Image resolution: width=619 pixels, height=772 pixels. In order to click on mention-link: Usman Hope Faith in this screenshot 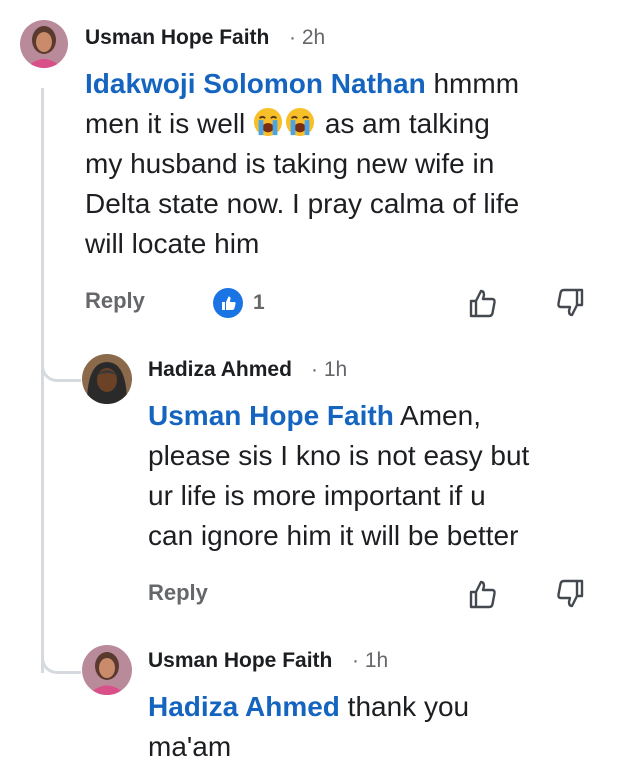, I will do `click(271, 415)`.